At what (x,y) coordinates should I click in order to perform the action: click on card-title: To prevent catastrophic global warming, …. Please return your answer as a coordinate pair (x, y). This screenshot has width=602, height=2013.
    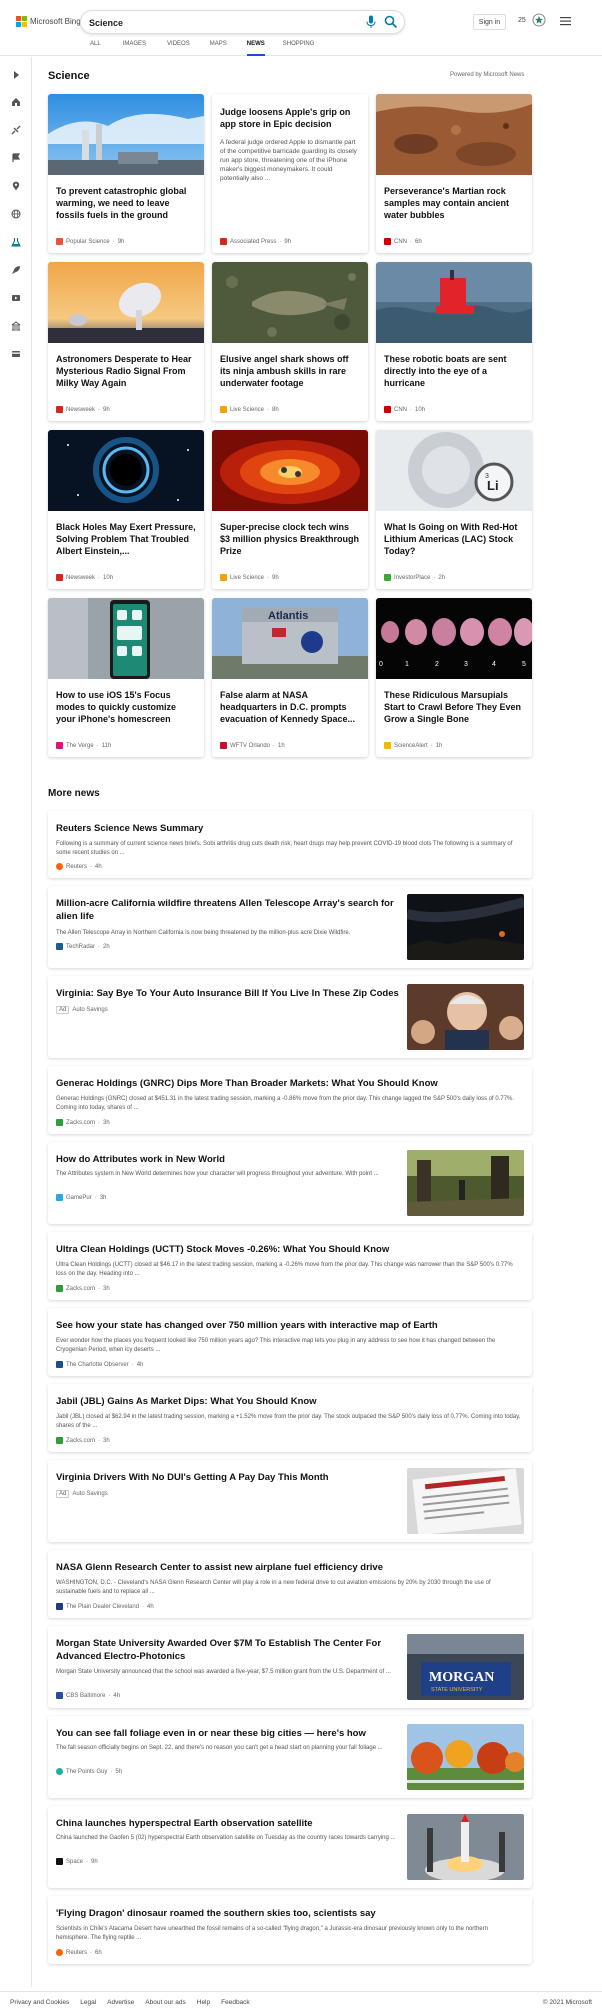
    Looking at the image, I should click on (126, 203).